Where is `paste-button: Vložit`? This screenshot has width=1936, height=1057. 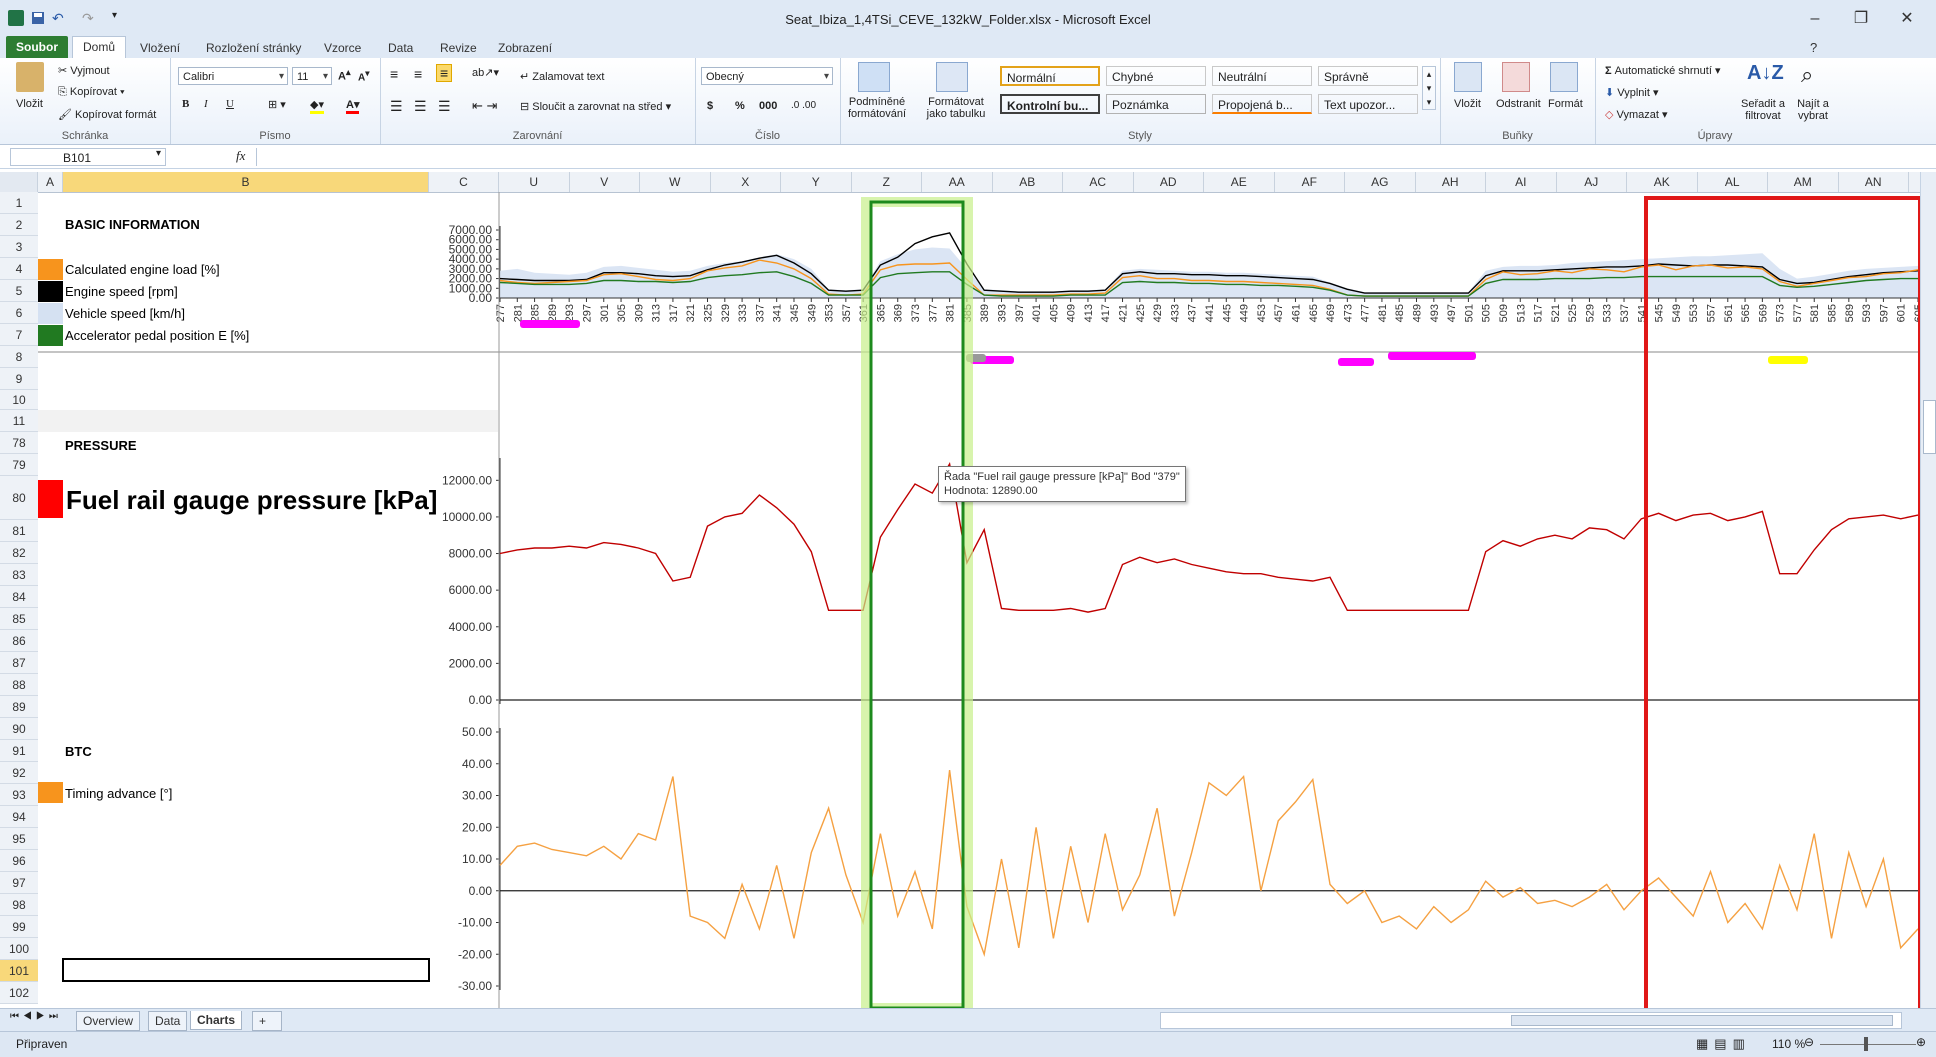
paste-button: Vložit is located at coordinates (29, 104).